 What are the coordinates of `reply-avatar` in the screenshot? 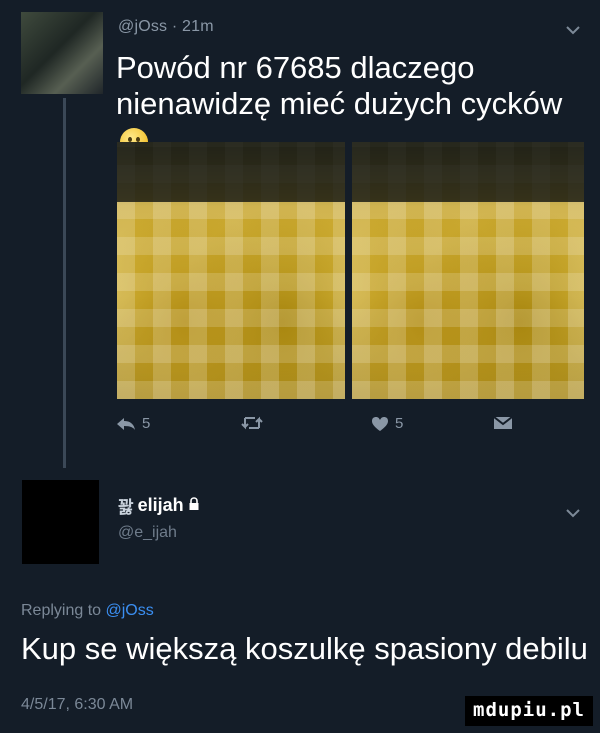 It's located at (60, 522).